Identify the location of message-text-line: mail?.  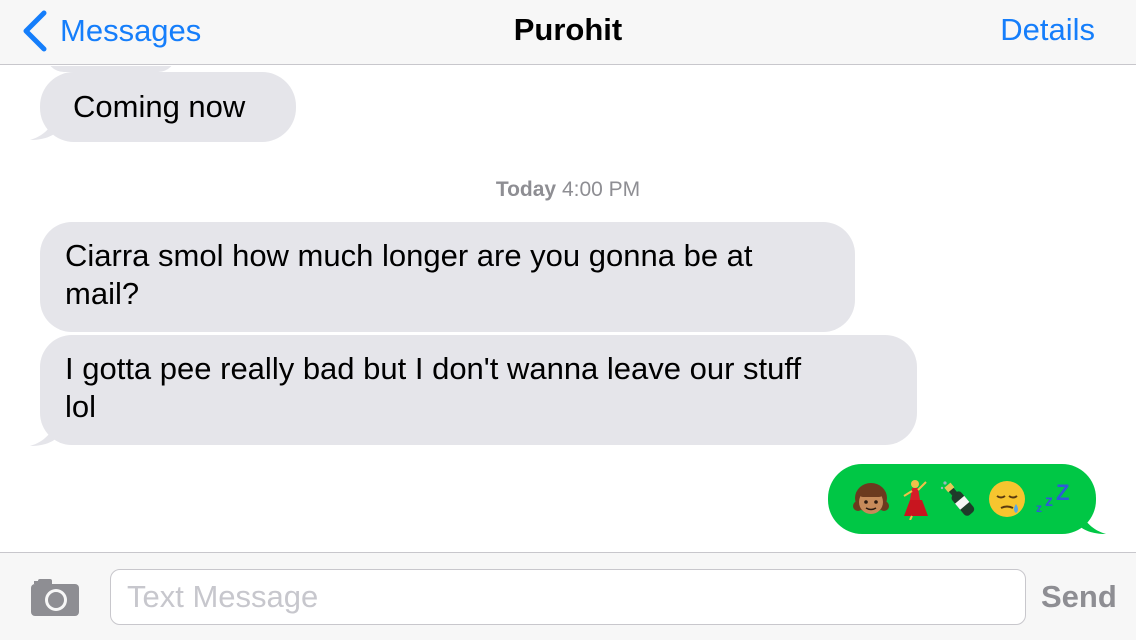
(102, 293).